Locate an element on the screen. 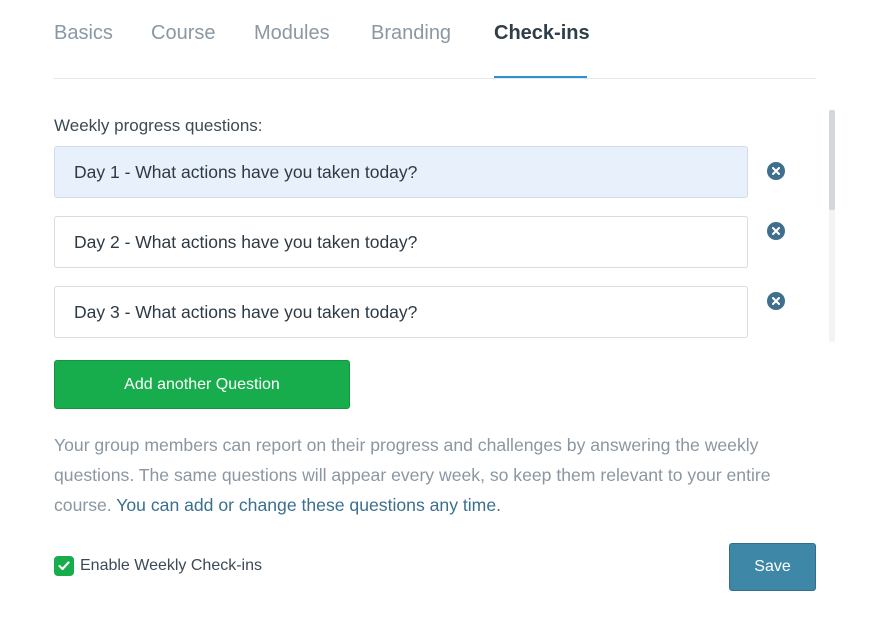  scrollbar-thumb is located at coordinates (832, 160).